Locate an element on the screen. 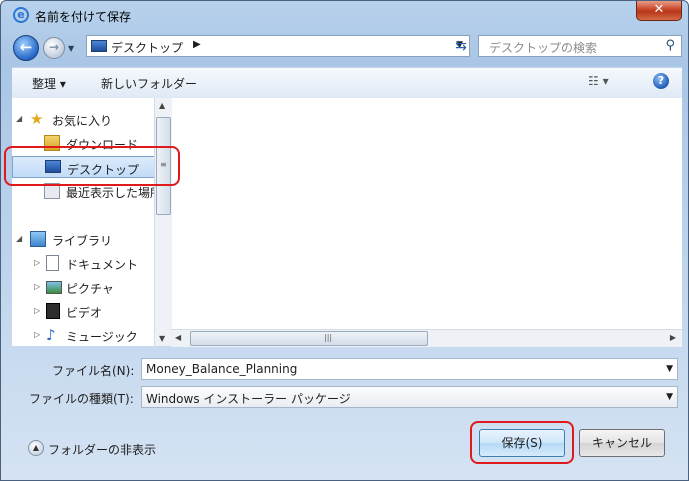  search-box: デスクトップの検索 ⚲ is located at coordinates (580, 46).